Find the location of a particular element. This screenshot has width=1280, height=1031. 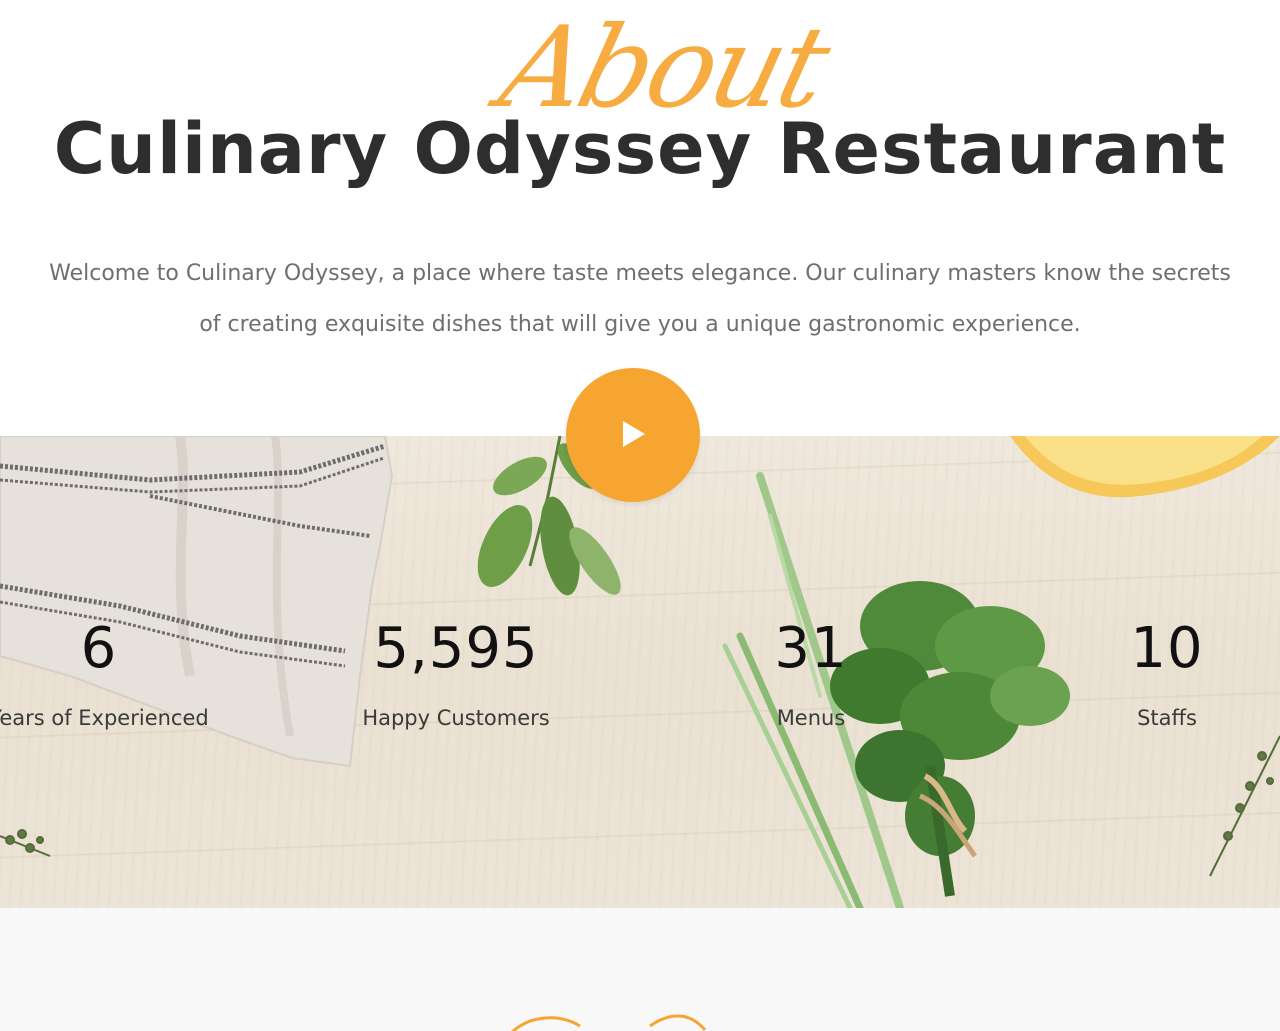

stat-menus: 31 Menus is located at coordinates (811, 672).